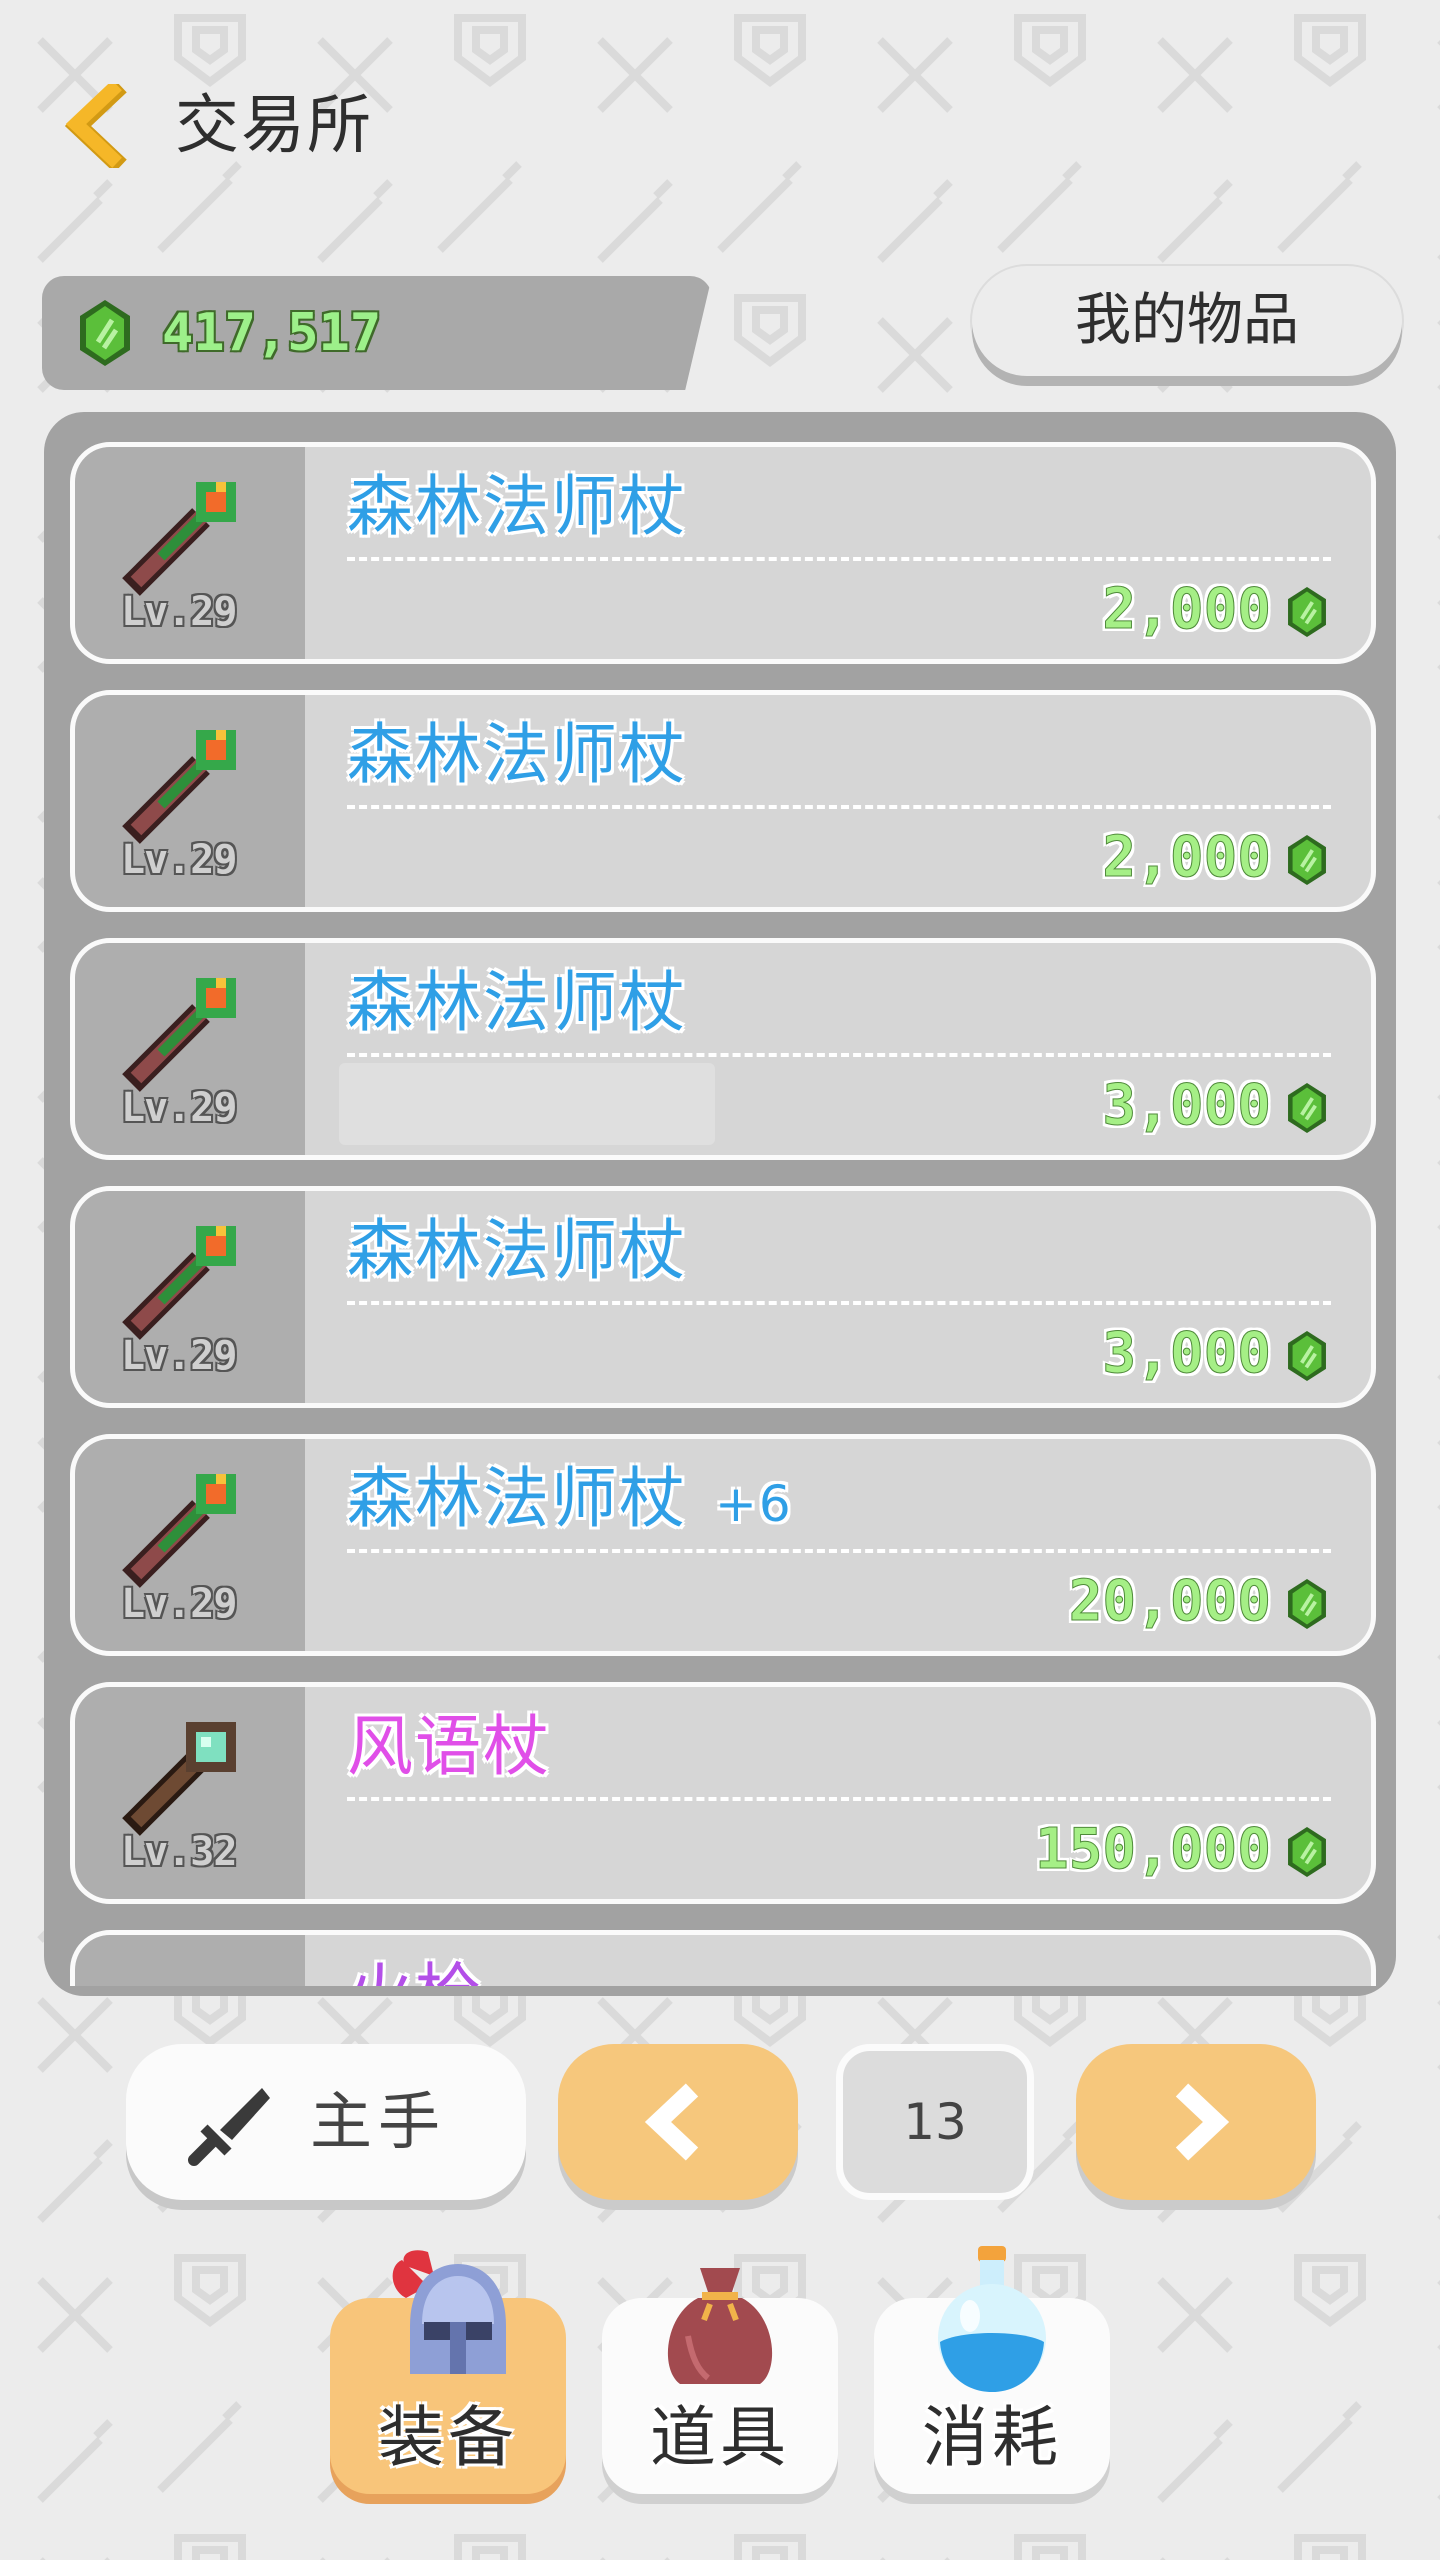  Describe the element at coordinates (935, 2122) in the screenshot. I see `page-number: 13` at that location.